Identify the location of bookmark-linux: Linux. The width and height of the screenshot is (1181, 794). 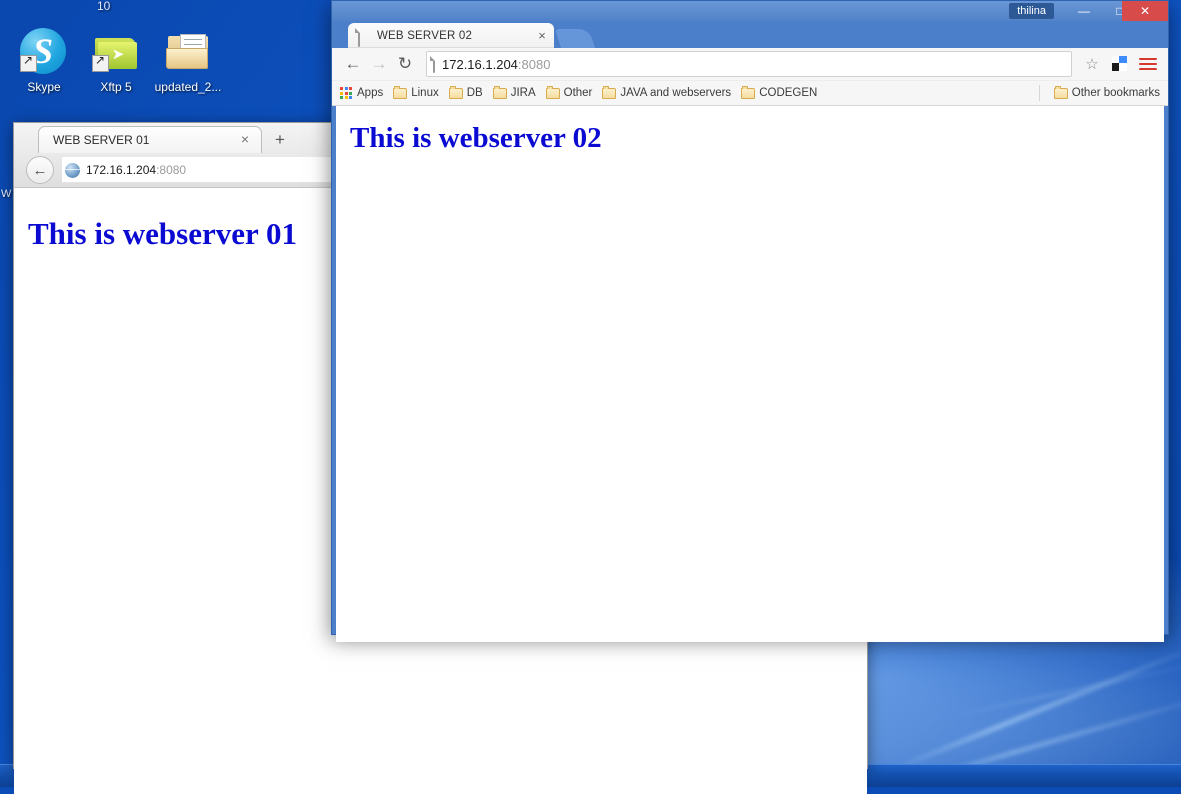
(416, 92).